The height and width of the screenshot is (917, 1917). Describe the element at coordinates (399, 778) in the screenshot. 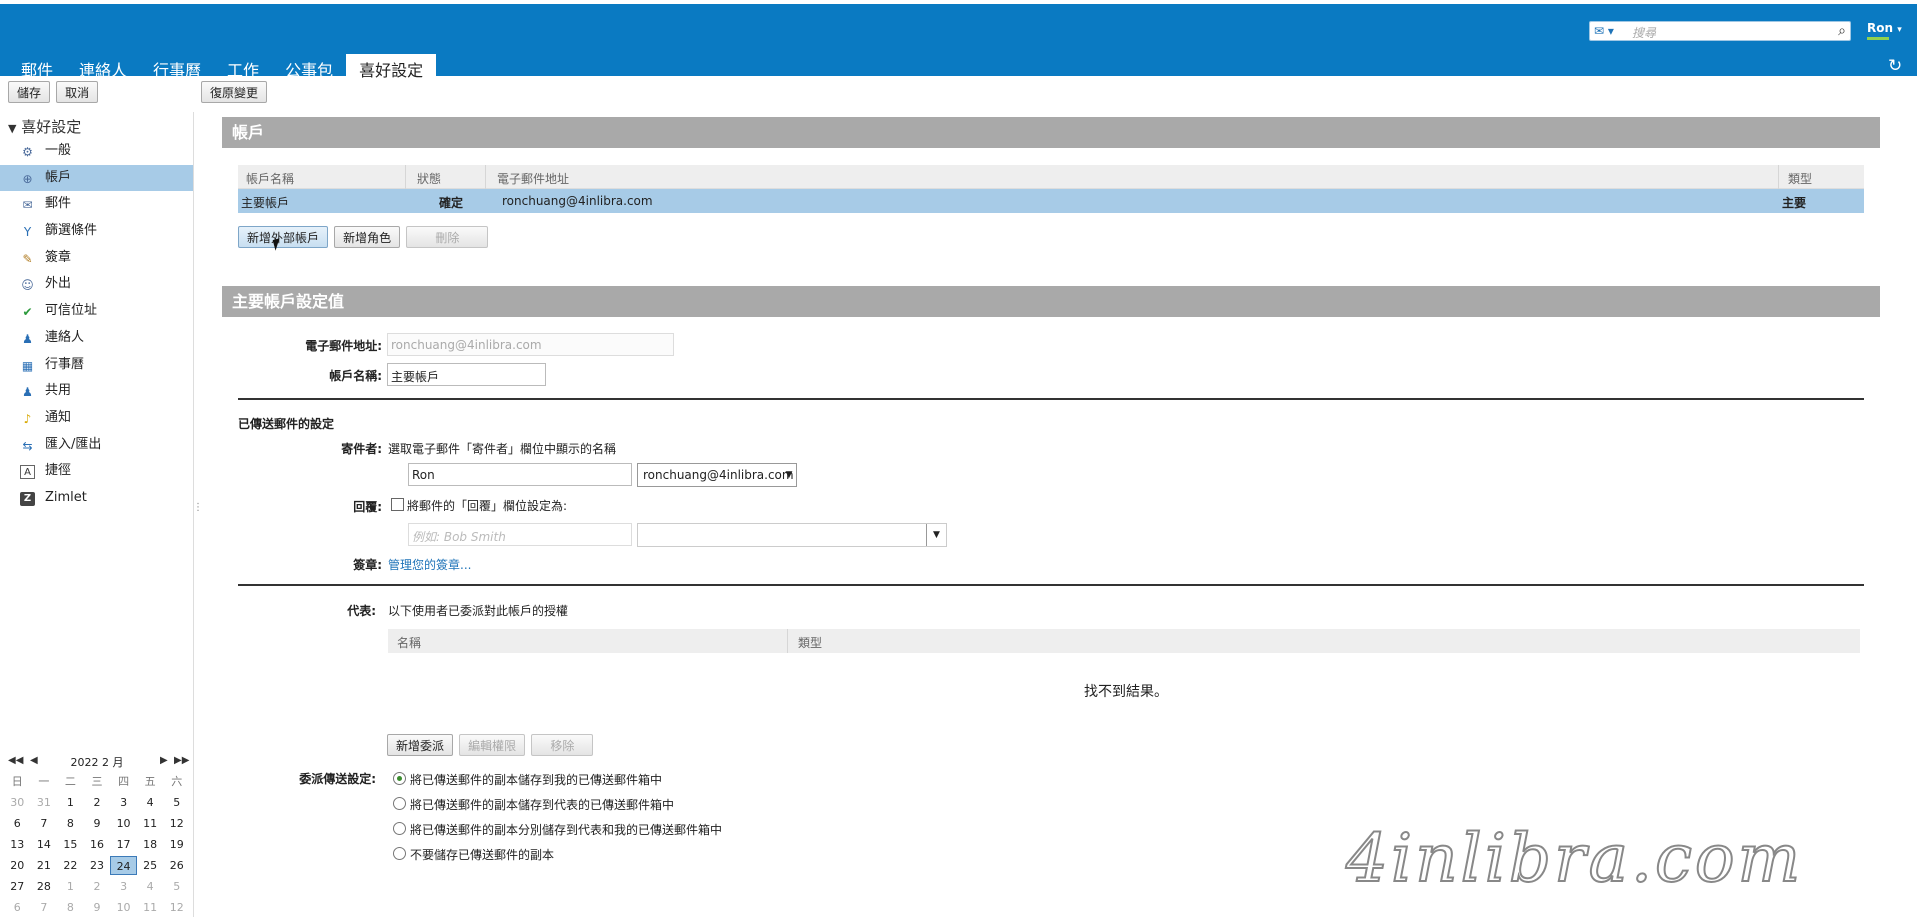

I see `radio-save-to-my-sent` at that location.